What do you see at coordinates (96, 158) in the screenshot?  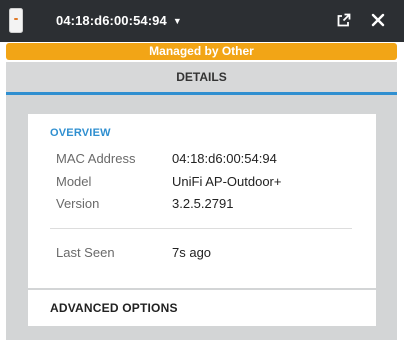 I see `mac-address-label: MAC Address` at bounding box center [96, 158].